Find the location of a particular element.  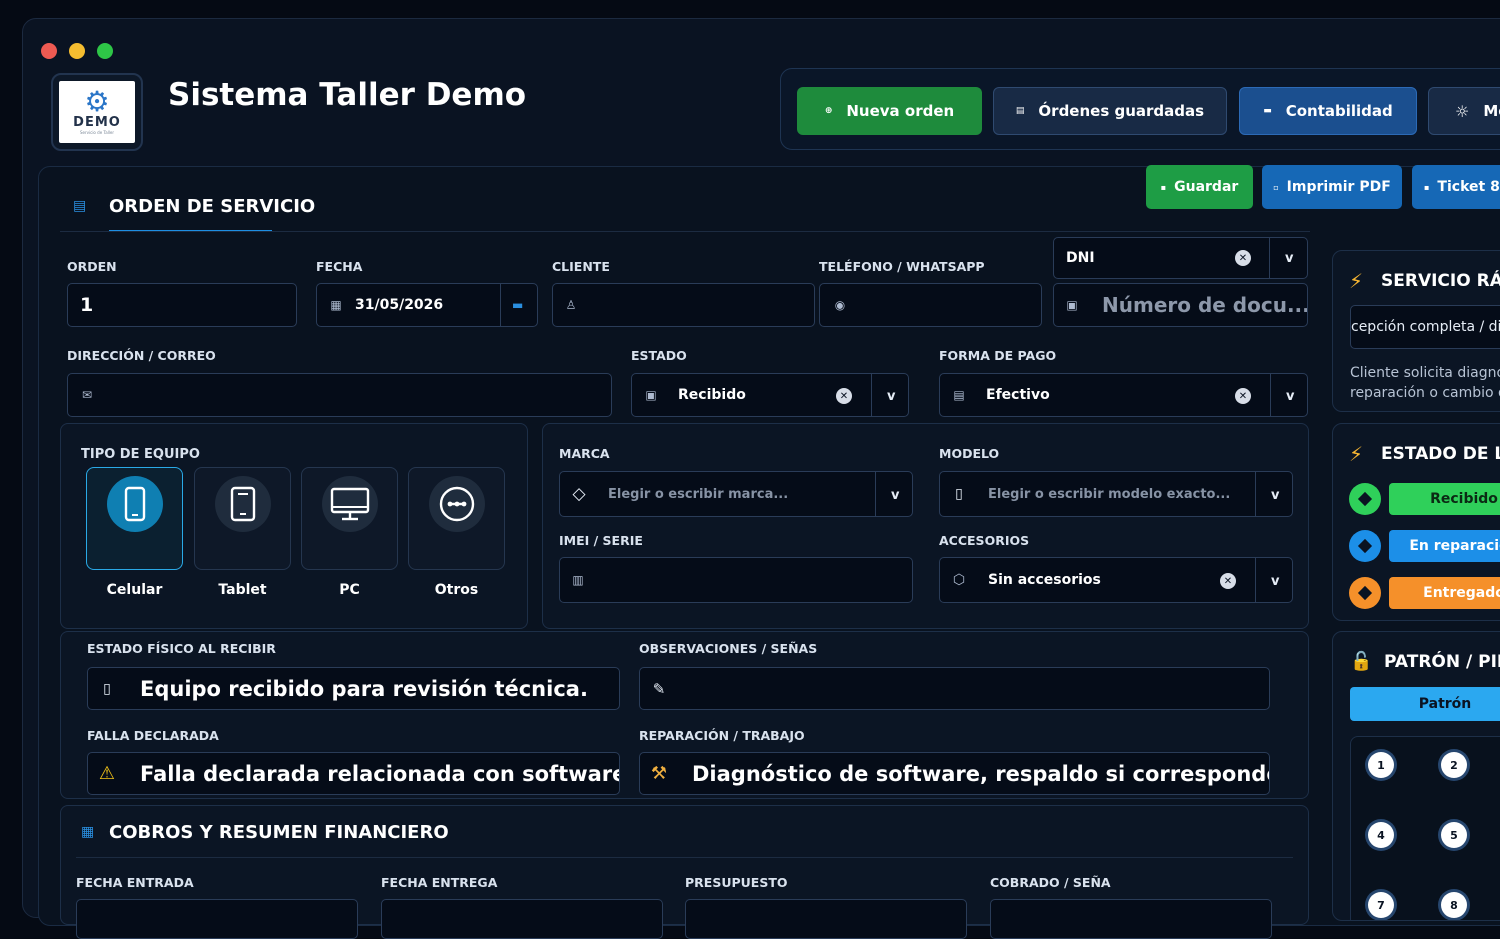

estado-fisico-field: ▯ Equipo recibido para revisión técnica. is located at coordinates (353, 688).